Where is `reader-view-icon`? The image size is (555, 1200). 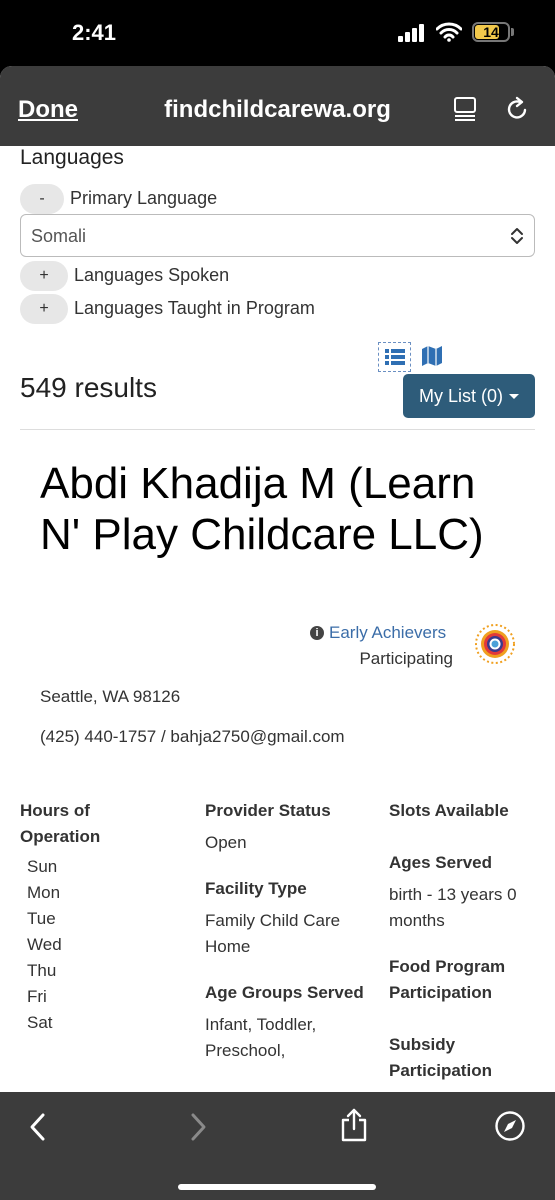
reader-view-icon is located at coordinates (465, 109).